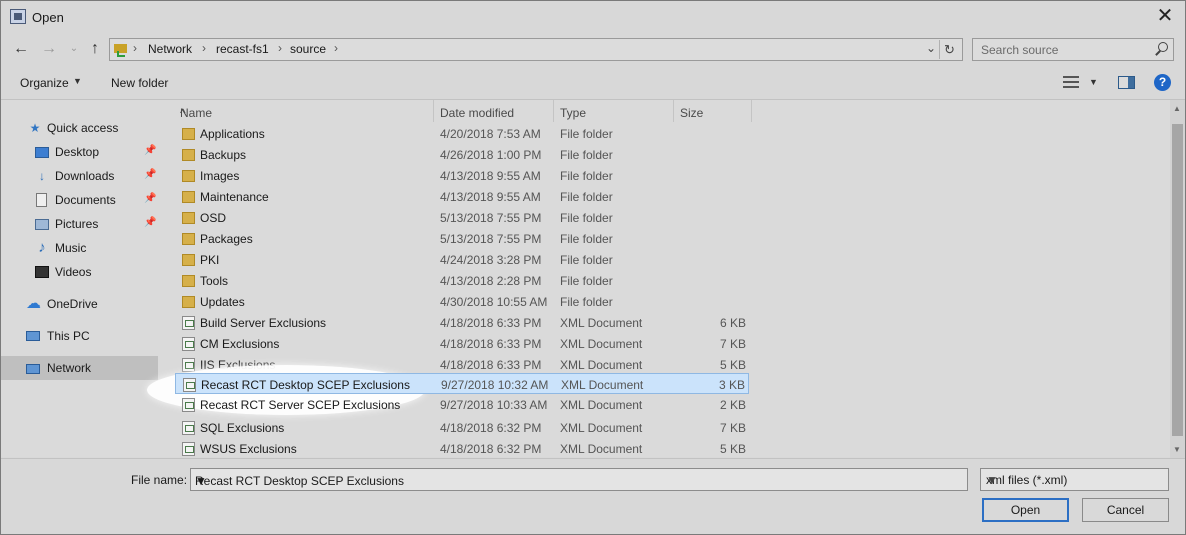 The width and height of the screenshot is (1186, 535). What do you see at coordinates (462, 196) in the screenshot?
I see `file-row: Maintenance 4/13/2018 9:55 AM File folder` at bounding box center [462, 196].